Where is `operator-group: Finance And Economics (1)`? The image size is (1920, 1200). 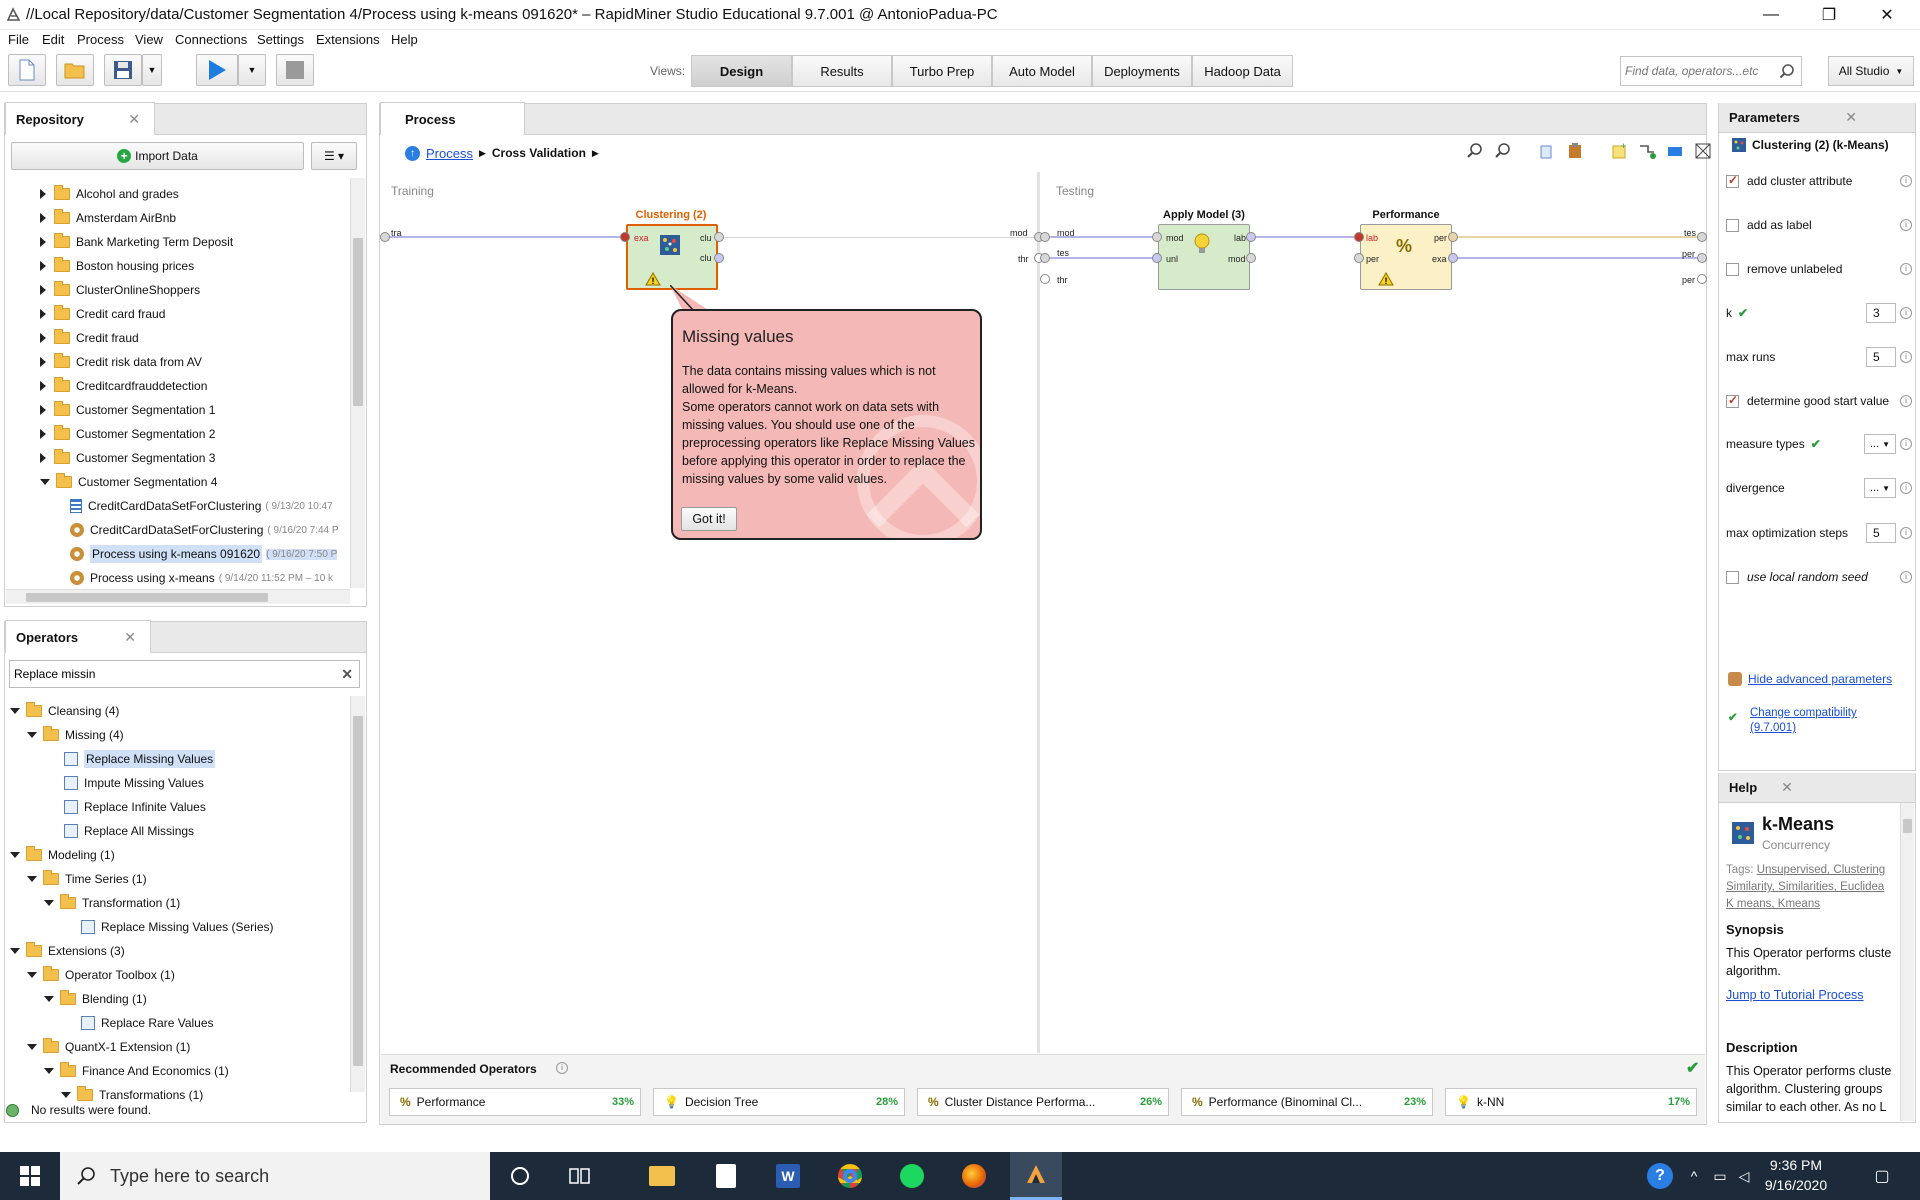 operator-group: Finance And Economics (1) is located at coordinates (136, 1071).